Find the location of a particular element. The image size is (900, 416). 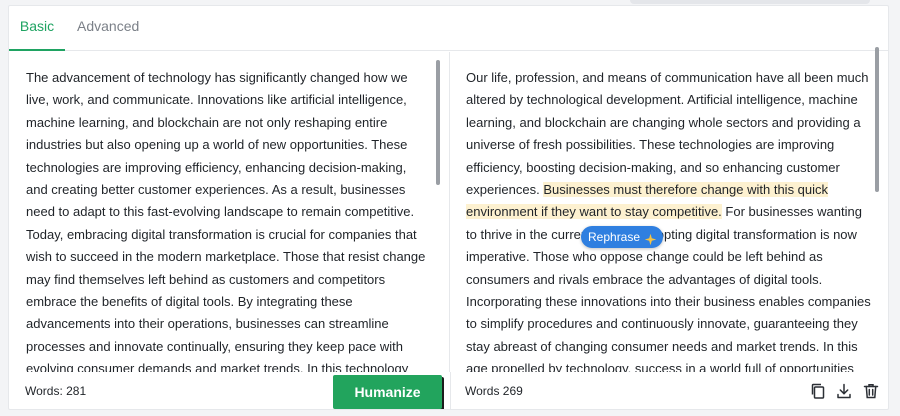

humanize-button: Humanize is located at coordinates (387, 392).